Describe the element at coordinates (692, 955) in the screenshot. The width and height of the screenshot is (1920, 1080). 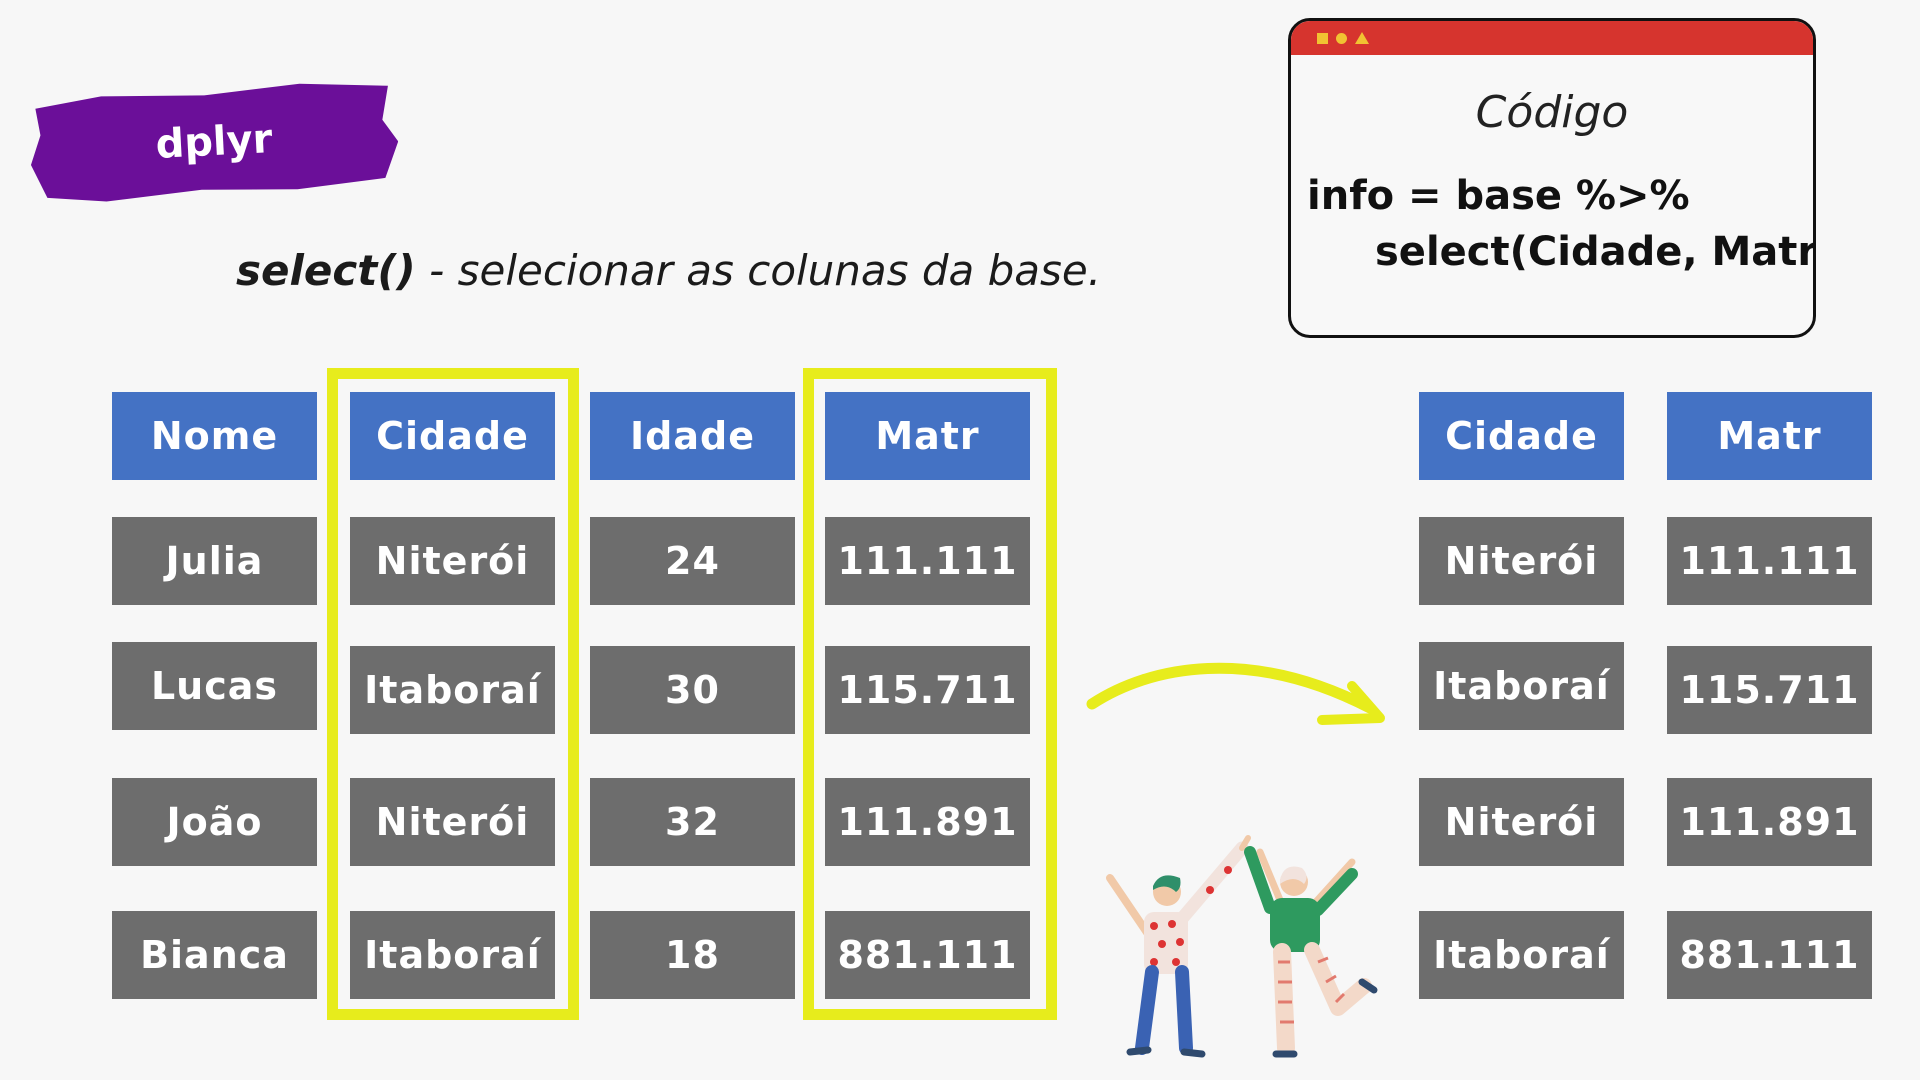
I see `table-cell: 18` at that location.